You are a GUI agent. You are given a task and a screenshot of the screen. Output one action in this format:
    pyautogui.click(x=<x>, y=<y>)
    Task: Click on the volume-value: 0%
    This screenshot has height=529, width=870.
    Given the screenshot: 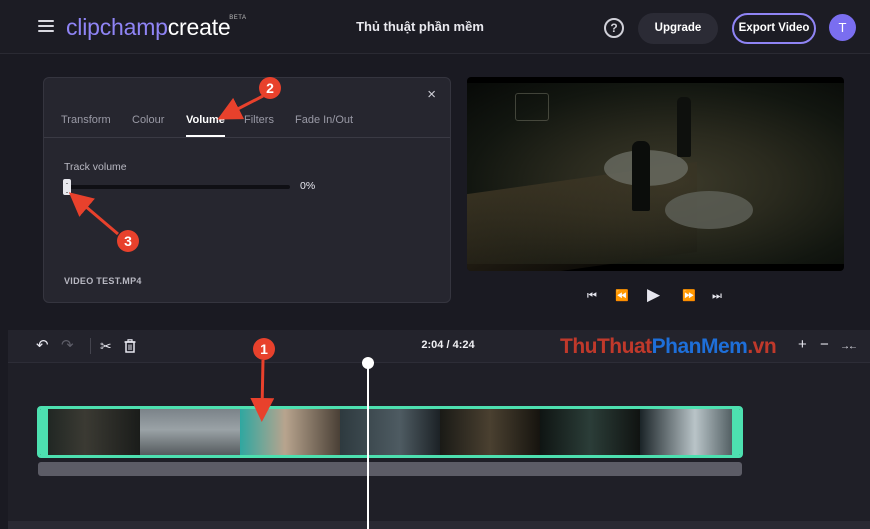 What is the action you would take?
    pyautogui.click(x=308, y=186)
    